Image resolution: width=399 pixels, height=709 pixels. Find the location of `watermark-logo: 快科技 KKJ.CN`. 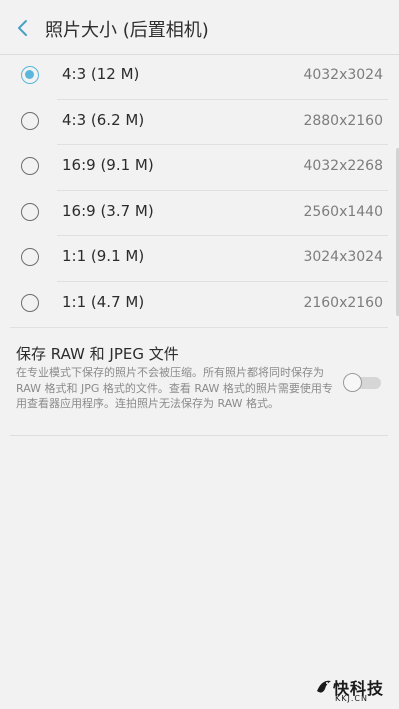

watermark-logo: 快科技 KKJ.CN is located at coordinates (356, 689).